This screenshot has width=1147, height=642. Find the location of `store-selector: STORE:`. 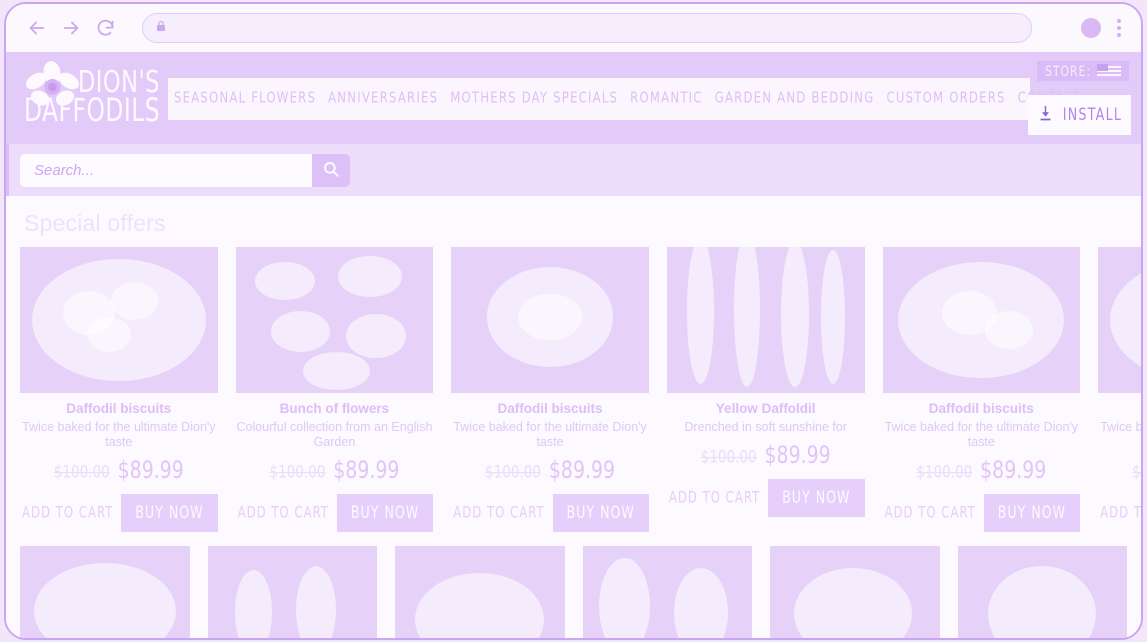

store-selector: STORE: is located at coordinates (1083, 71).